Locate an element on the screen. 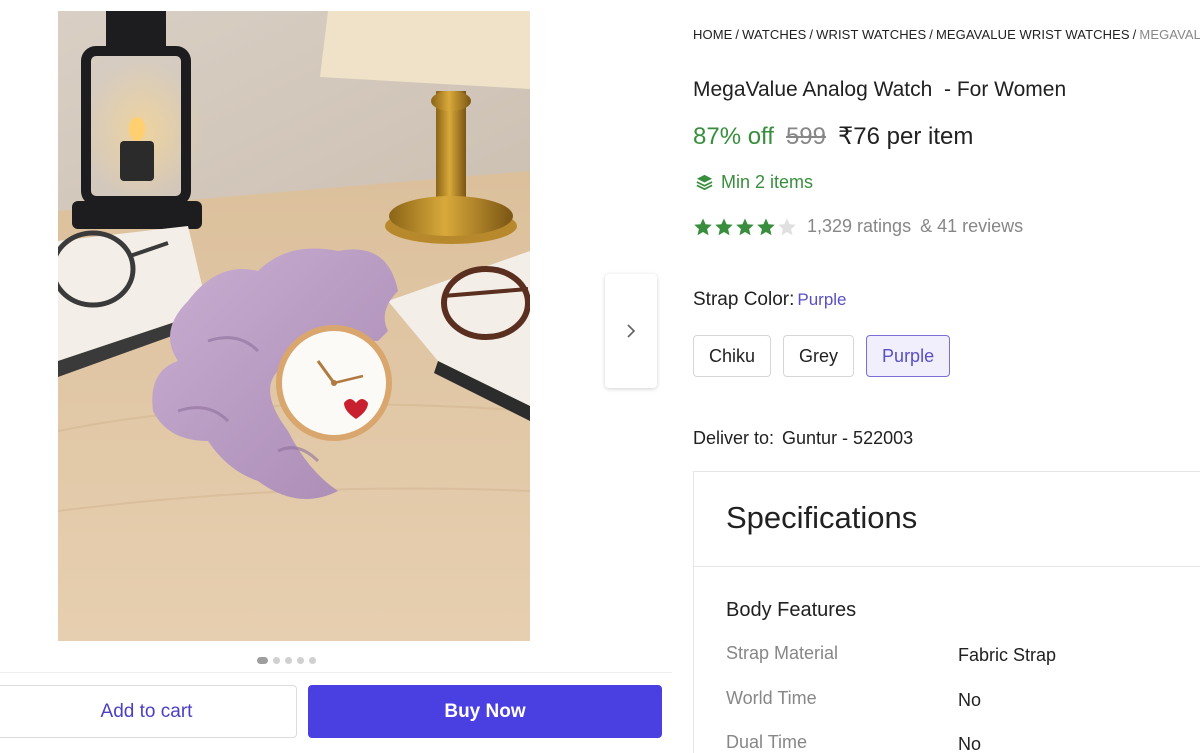 The image size is (1200, 753). original-price: 599 is located at coordinates (805, 136).